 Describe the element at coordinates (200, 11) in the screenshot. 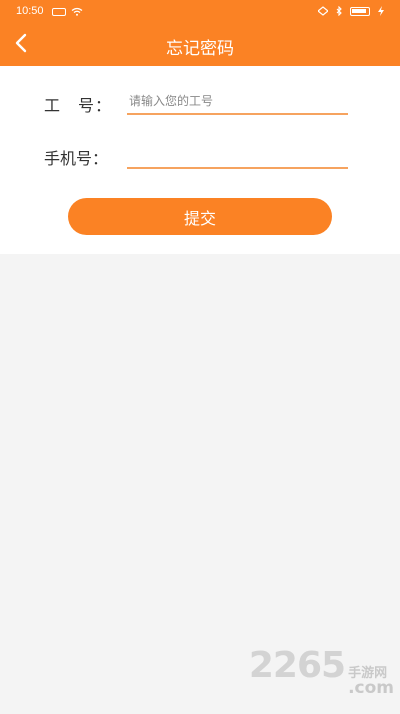

I see `status-bar: 10:50` at that location.